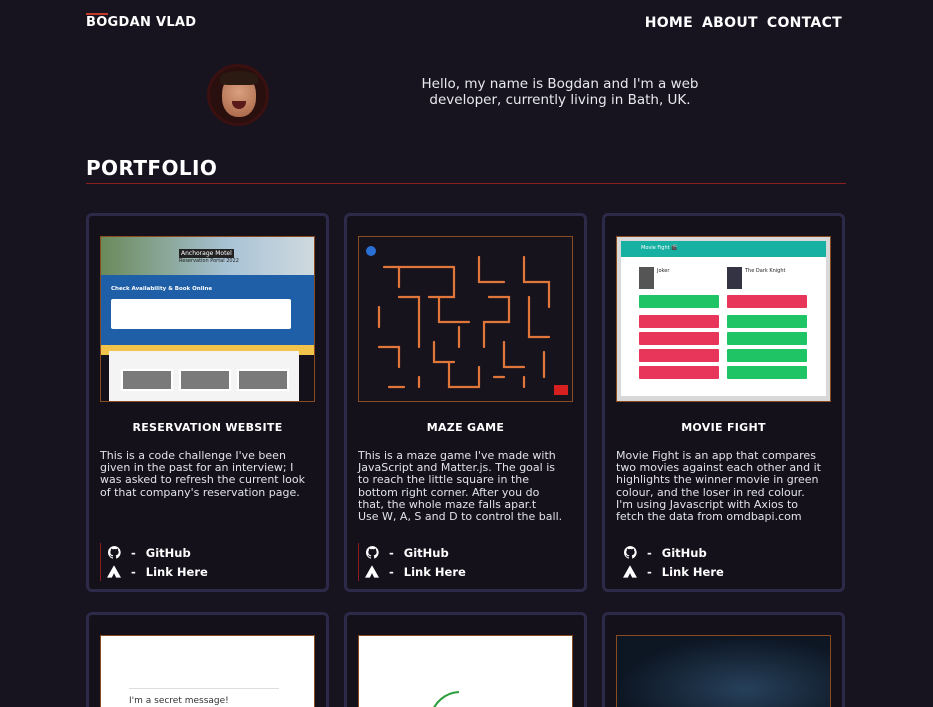 Image resolution: width=933 pixels, height=707 pixels. I want to click on thumb-form-title: Check Availability & Book Online, so click(162, 289).